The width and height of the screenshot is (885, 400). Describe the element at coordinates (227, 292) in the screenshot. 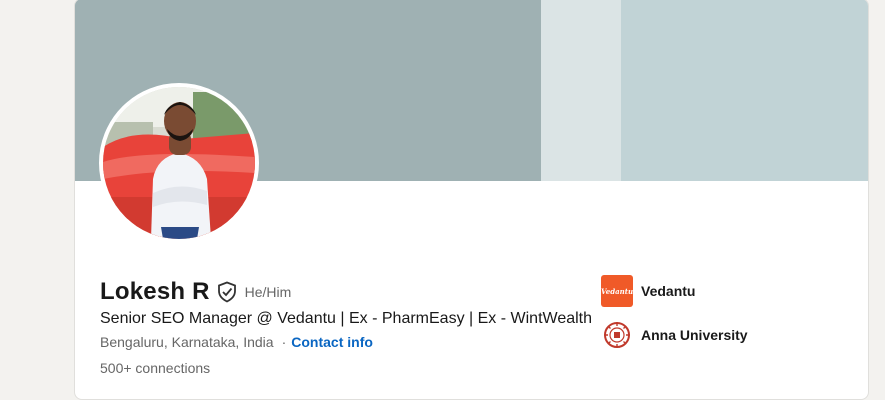

I see `verified-shield-icon` at that location.